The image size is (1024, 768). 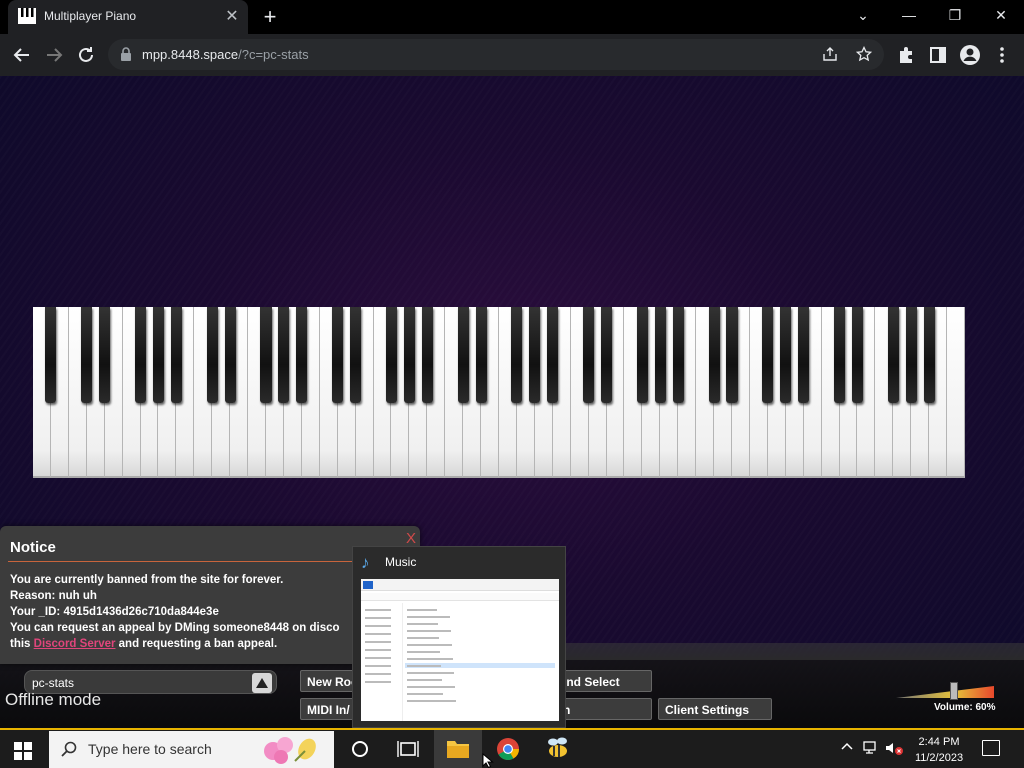 I want to click on share-icon, so click(x=830, y=54).